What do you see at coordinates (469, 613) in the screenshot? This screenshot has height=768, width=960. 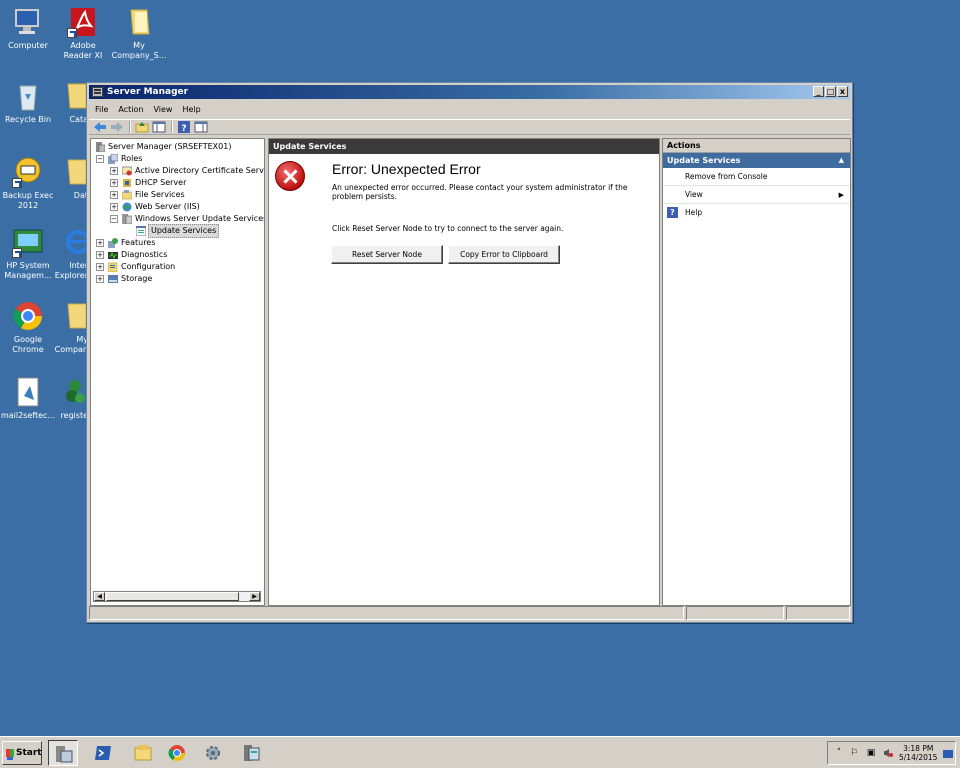 I see `status-bar` at bounding box center [469, 613].